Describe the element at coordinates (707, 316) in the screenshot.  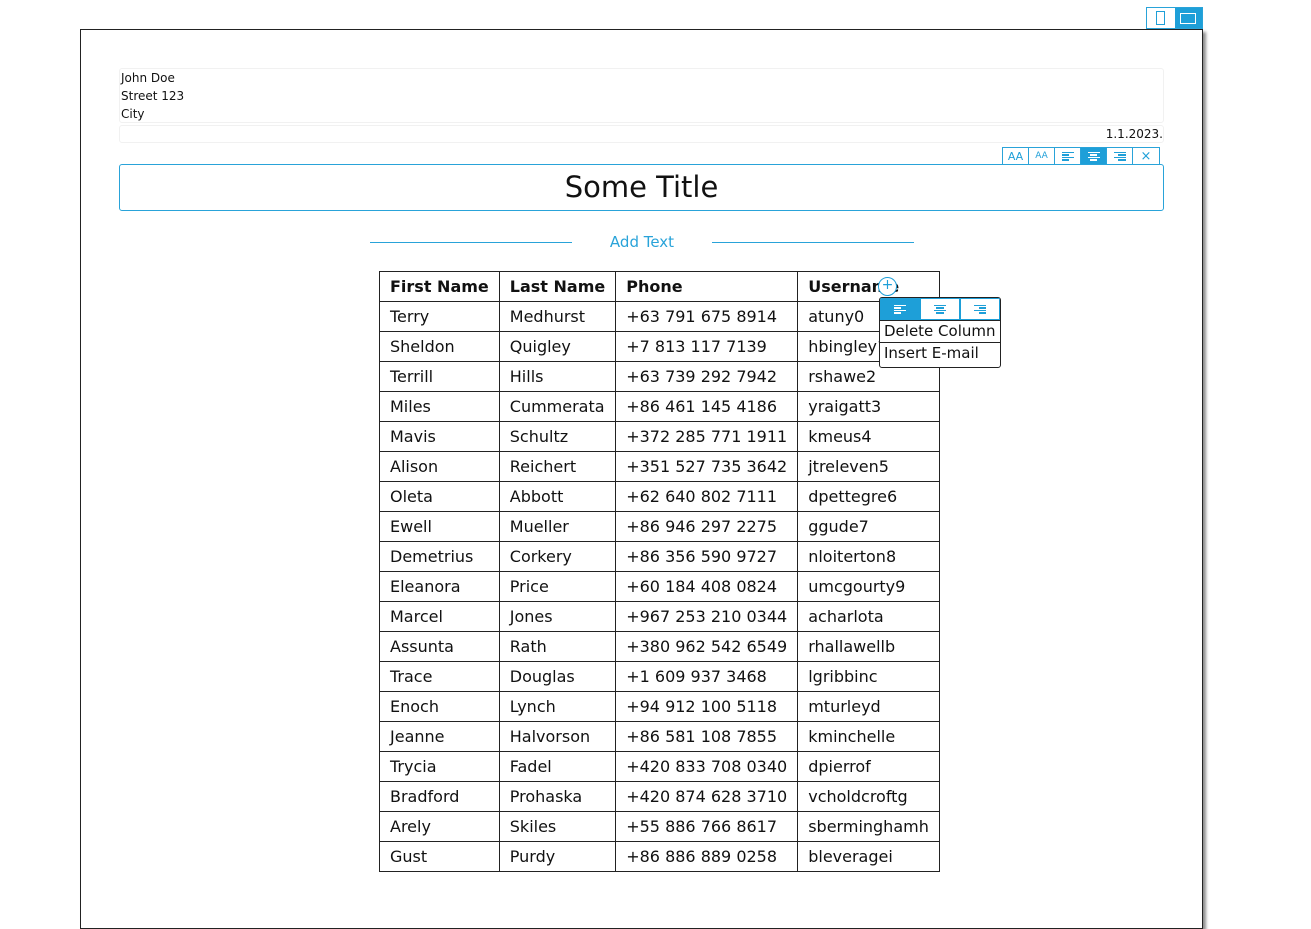
I see `cell-phone: +63 791 675 8914` at that location.